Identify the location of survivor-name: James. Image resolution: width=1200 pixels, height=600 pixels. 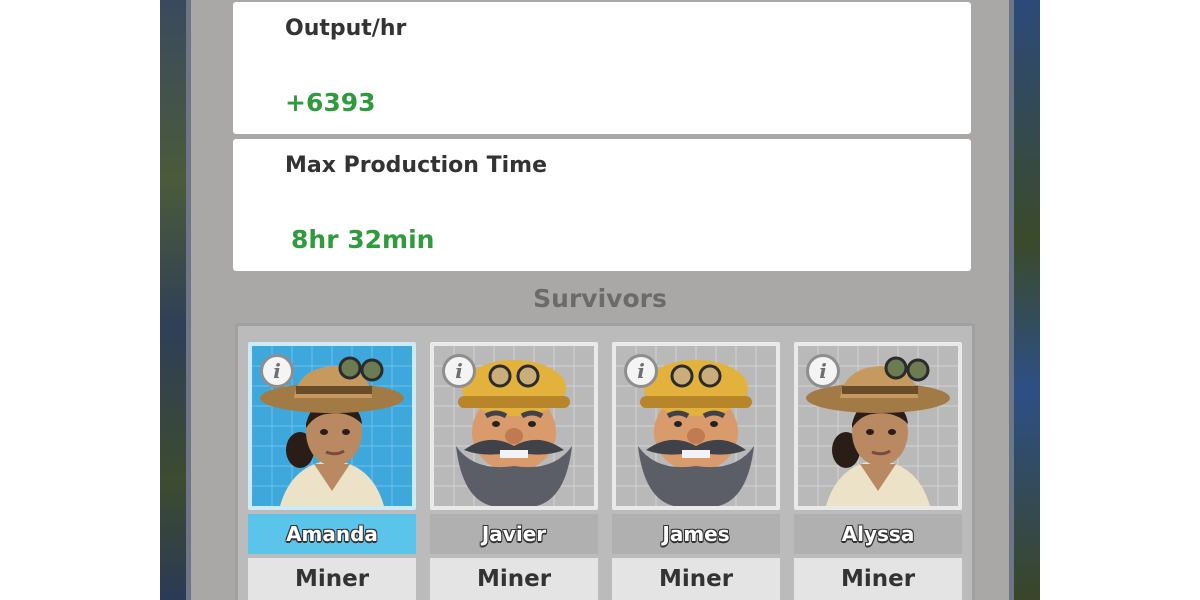
(696, 534).